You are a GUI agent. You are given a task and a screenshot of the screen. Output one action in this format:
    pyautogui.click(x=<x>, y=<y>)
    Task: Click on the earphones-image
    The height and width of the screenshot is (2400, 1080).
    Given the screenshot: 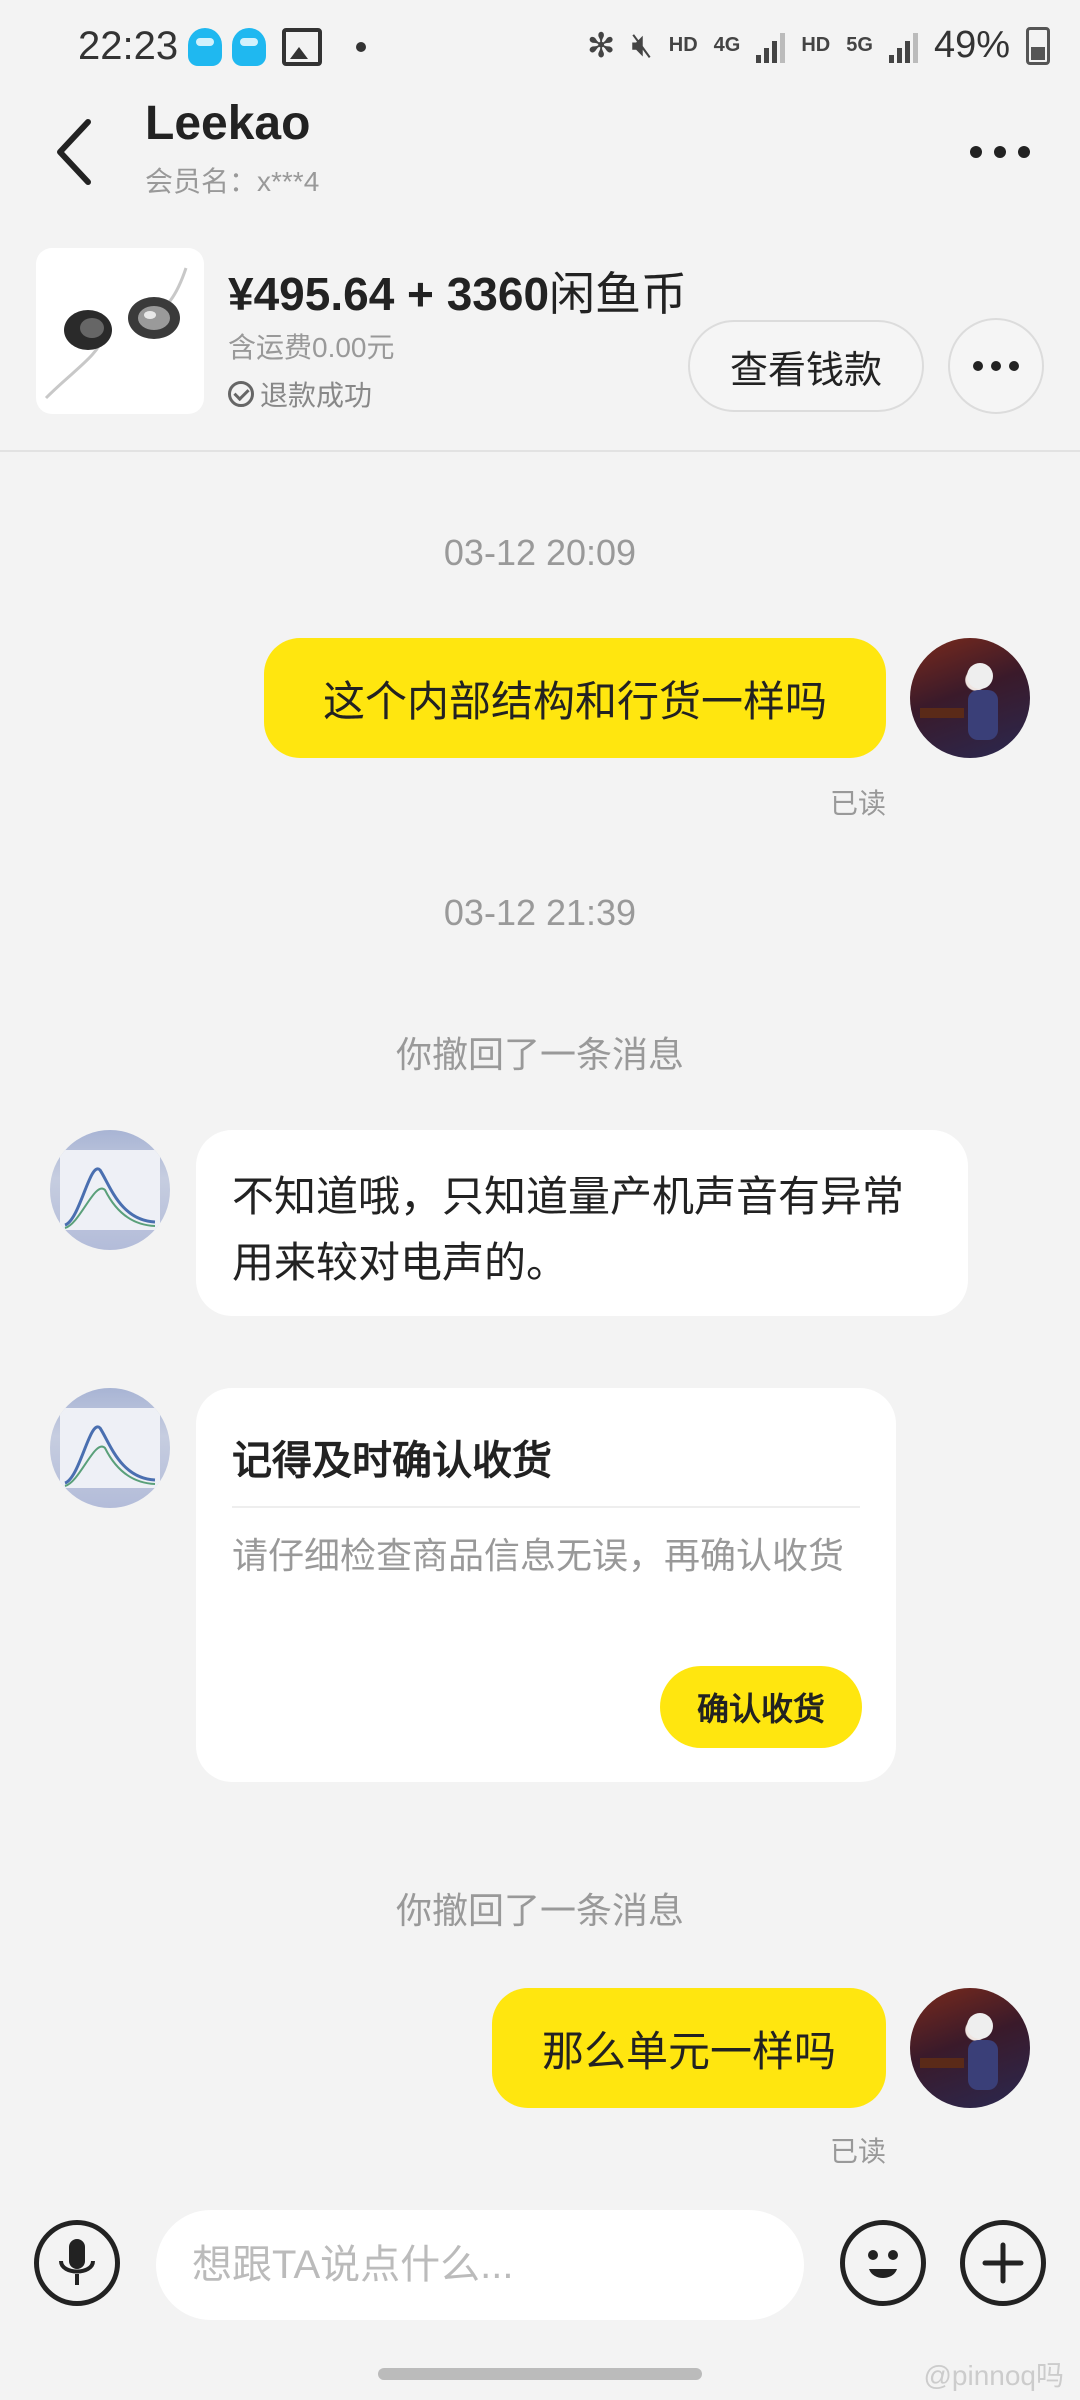 What is the action you would take?
    pyautogui.click(x=116, y=333)
    